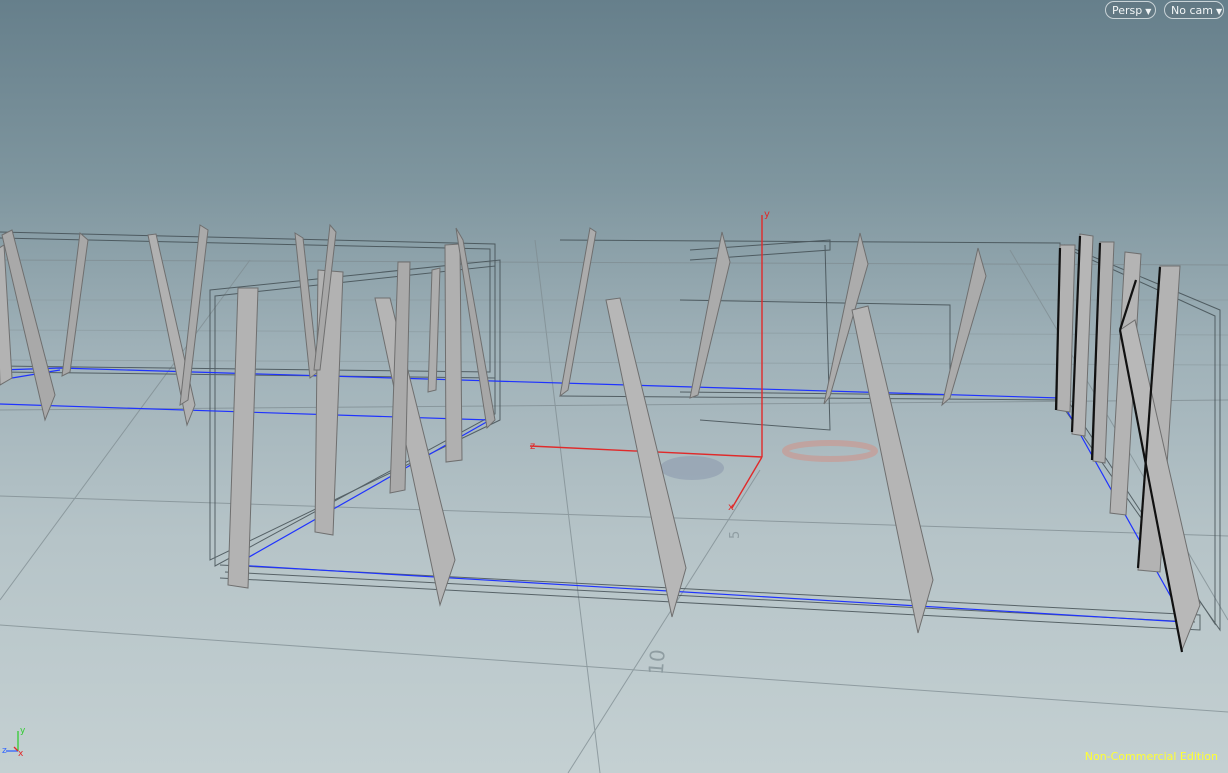  Describe the element at coordinates (735, 535) in the screenshot. I see `grid-number-5: 5` at that location.